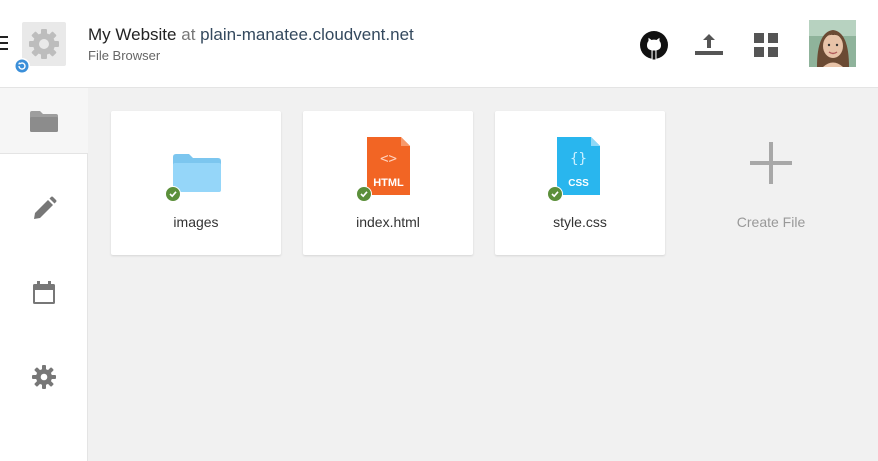 The width and height of the screenshot is (878, 461). Describe the element at coordinates (188, 34) in the screenshot. I see `at-text: at` at that location.